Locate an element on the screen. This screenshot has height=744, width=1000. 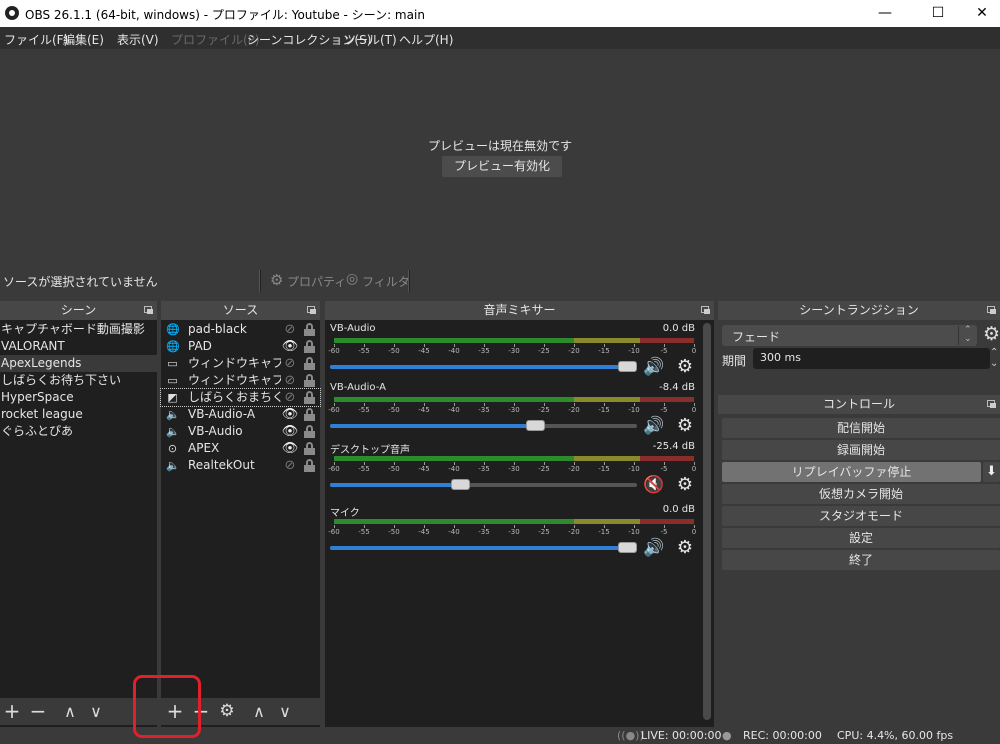
source-label: PAD is located at coordinates (200, 346).